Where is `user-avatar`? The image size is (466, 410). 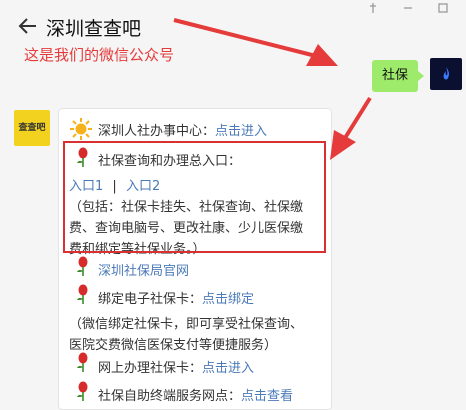
user-avatar is located at coordinates (446, 74).